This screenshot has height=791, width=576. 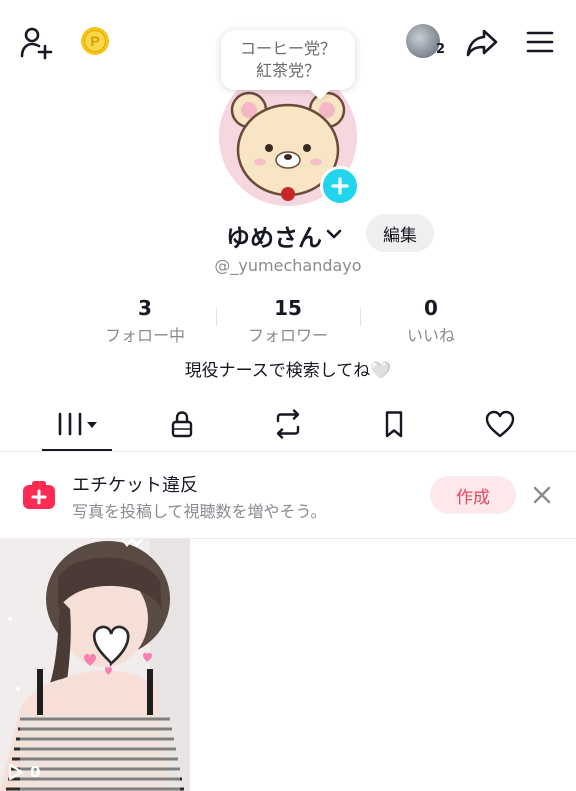 I want to click on repost-icon, so click(x=288, y=424).